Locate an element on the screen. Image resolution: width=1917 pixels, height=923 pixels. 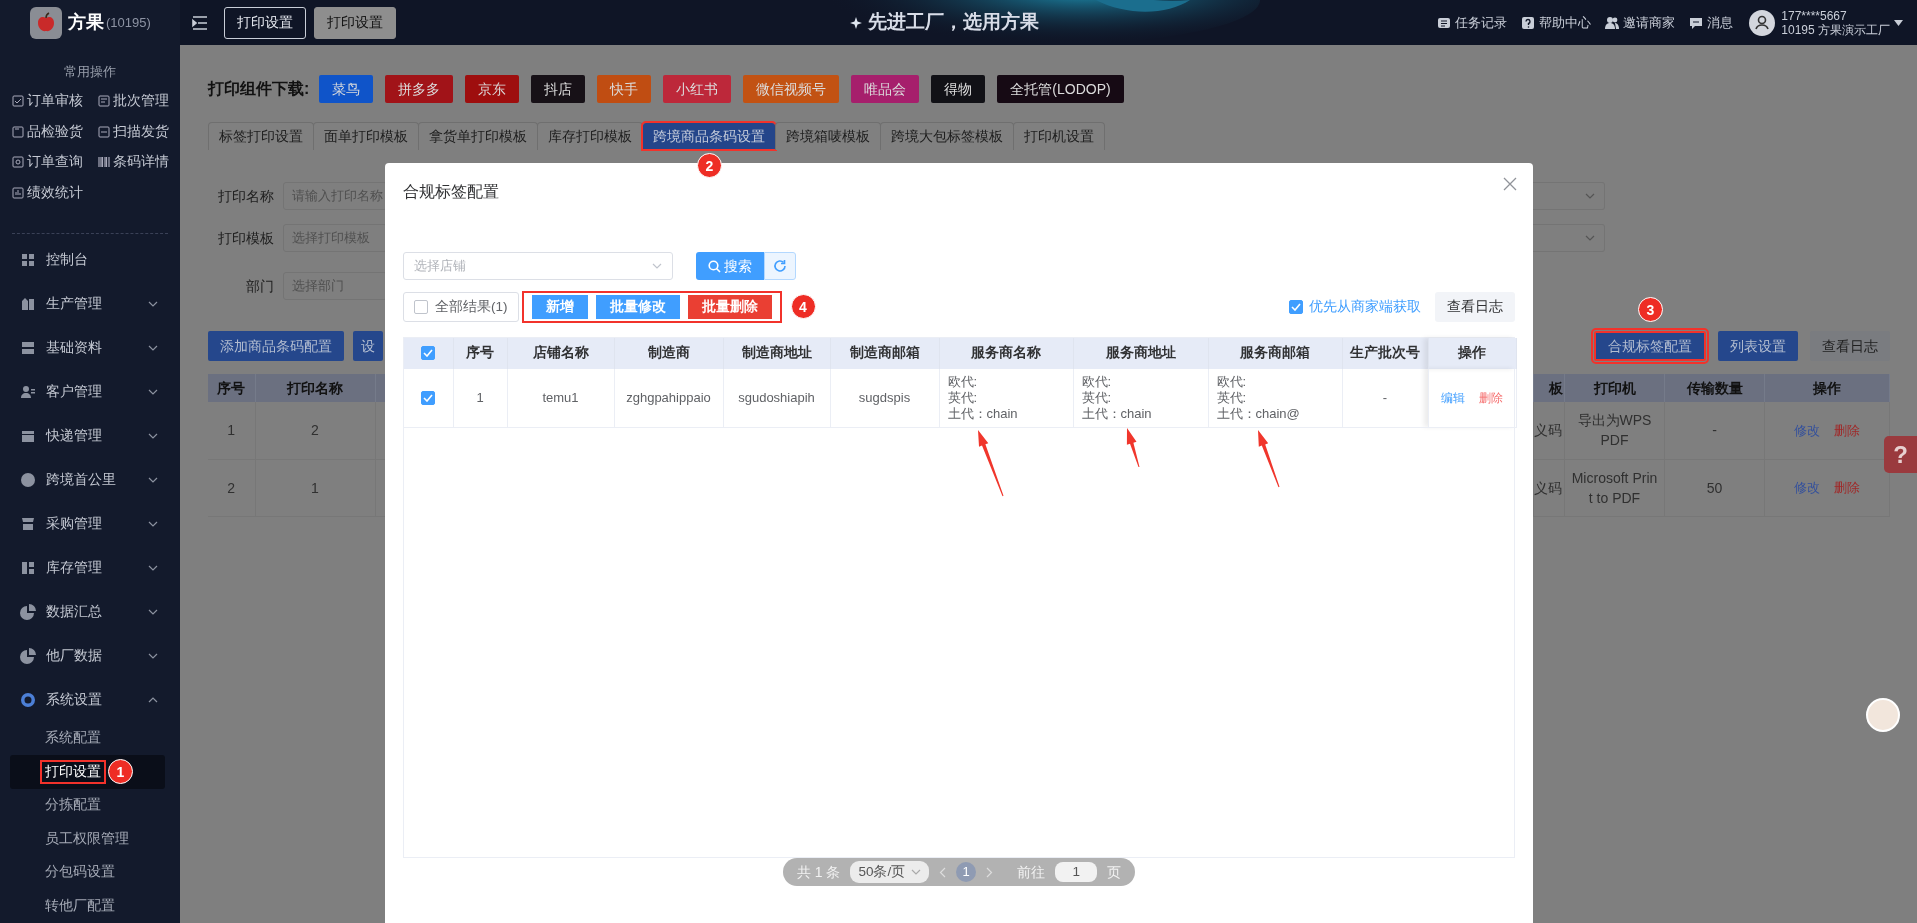
page-size-select: 50条/页 is located at coordinates (890, 872).